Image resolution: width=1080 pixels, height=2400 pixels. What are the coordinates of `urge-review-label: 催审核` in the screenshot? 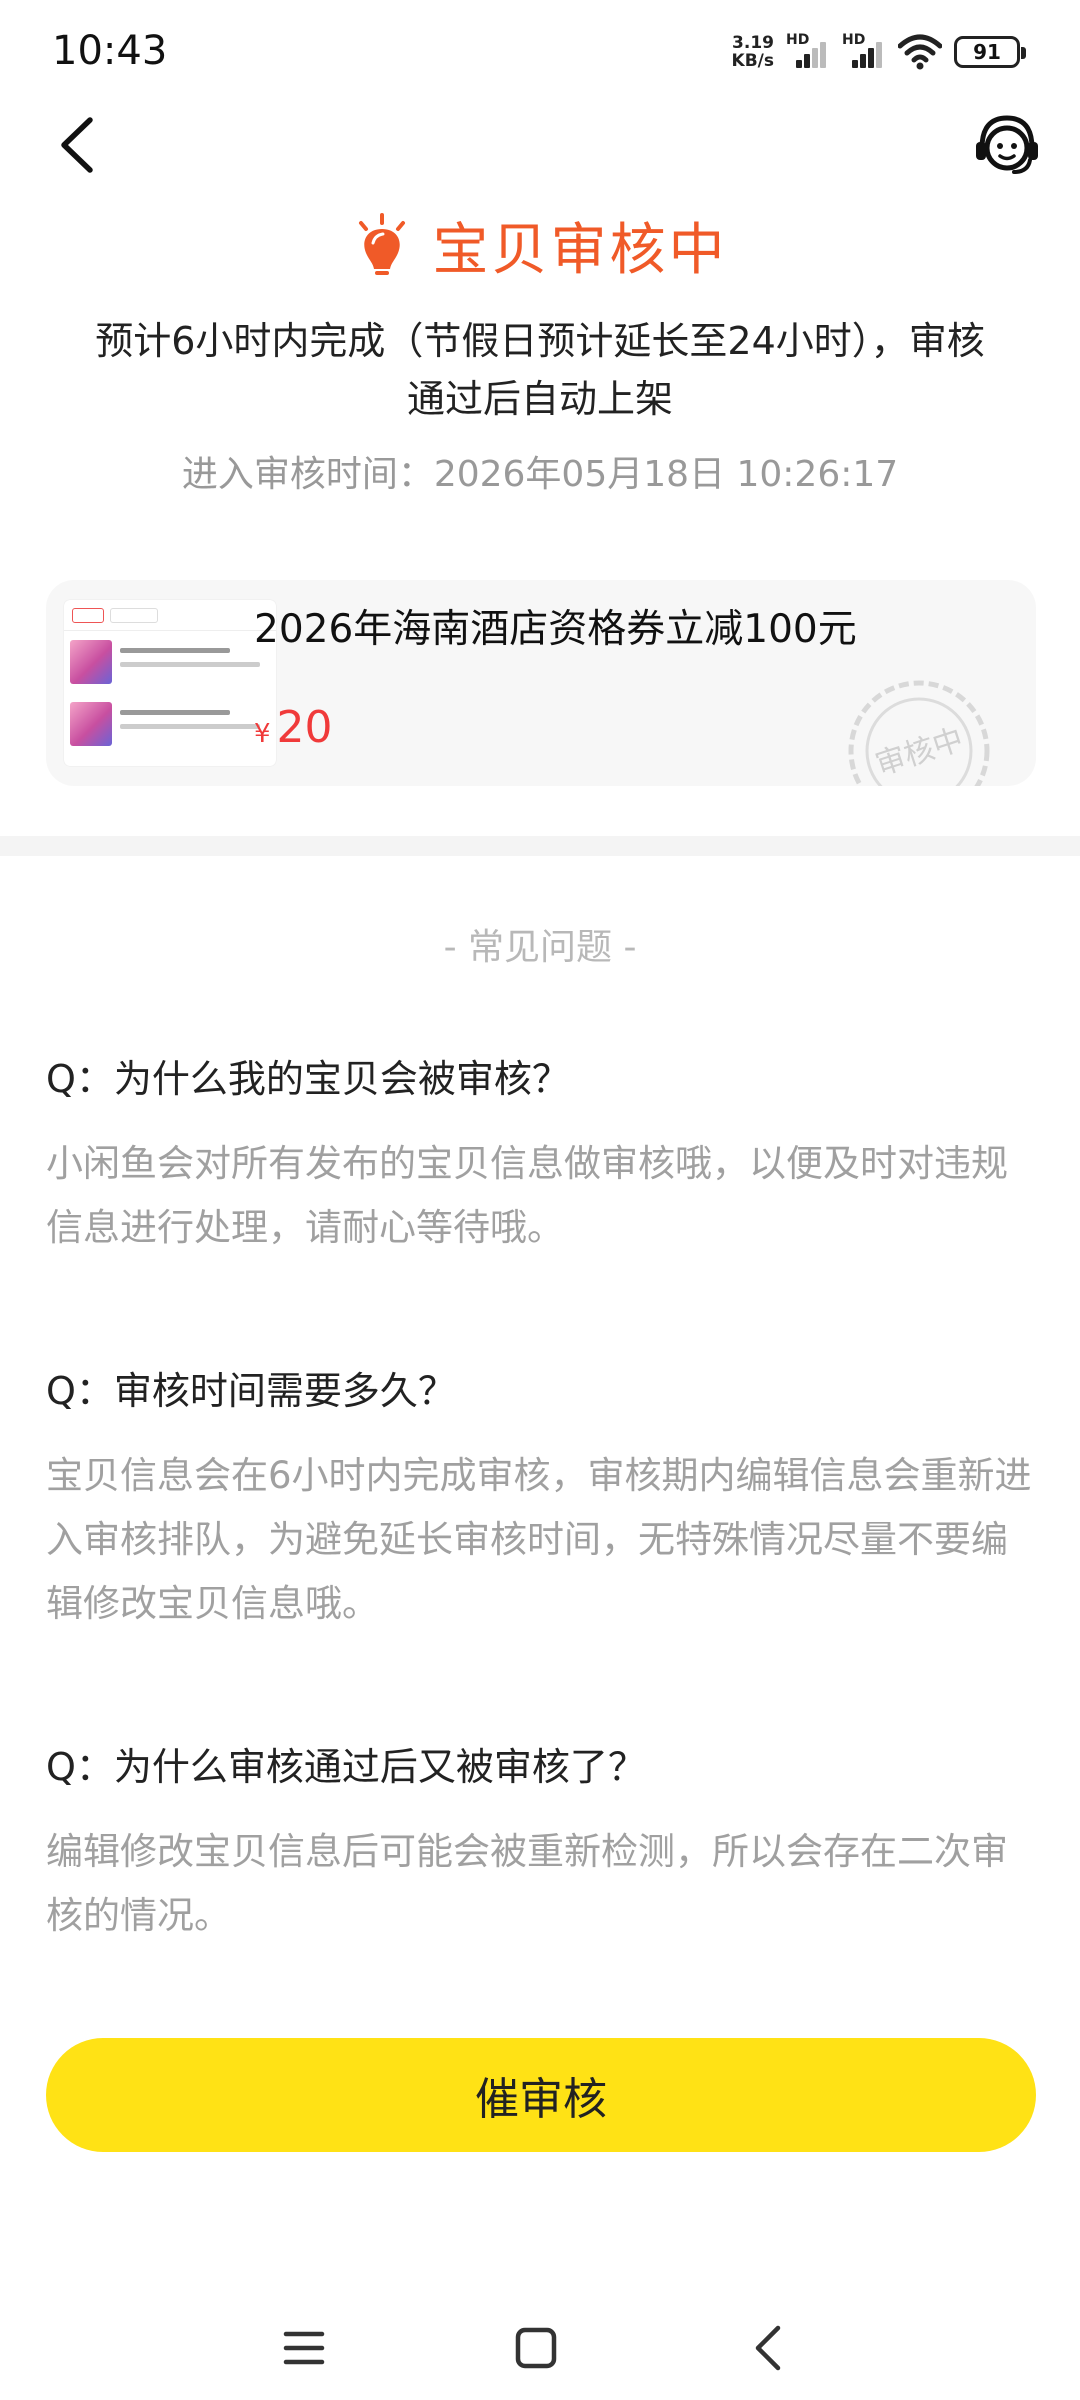 It's located at (541, 2099).